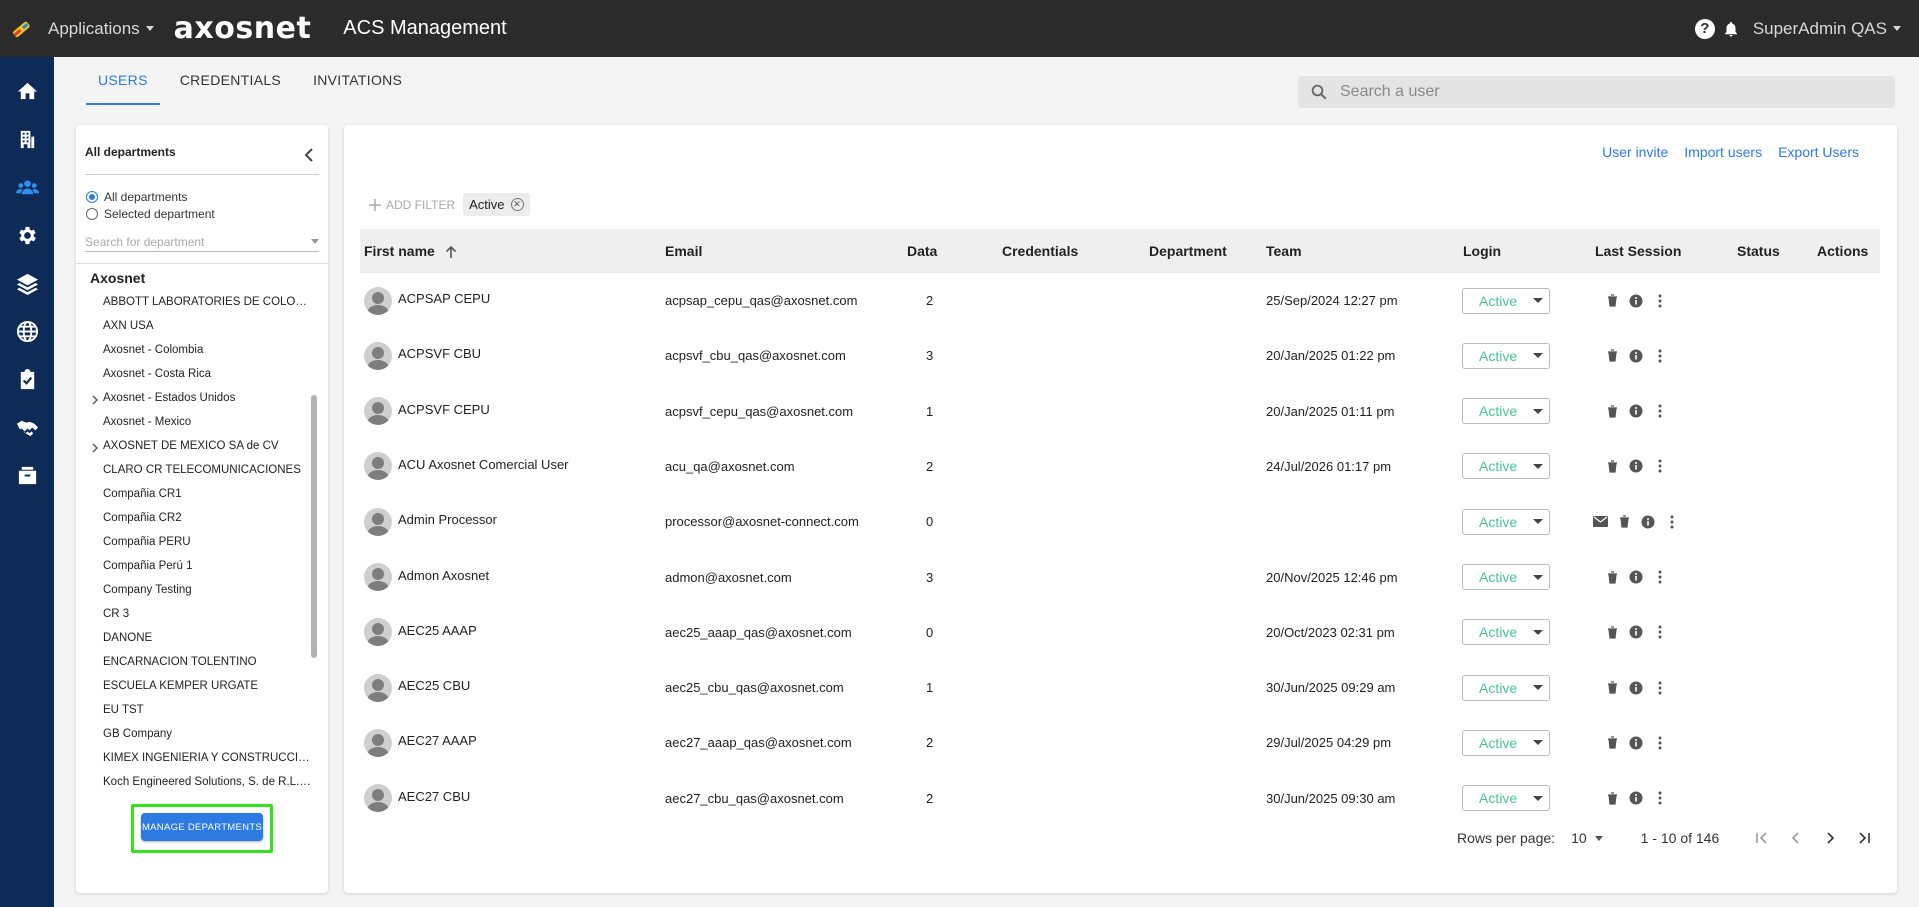  Describe the element at coordinates (683, 251) in the screenshot. I see `column-email: Email` at that location.